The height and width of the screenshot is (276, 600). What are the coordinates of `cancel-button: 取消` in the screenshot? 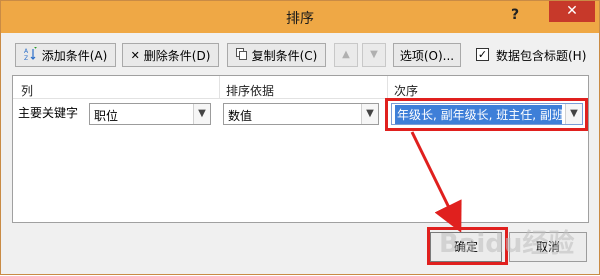 It's located at (548, 247).